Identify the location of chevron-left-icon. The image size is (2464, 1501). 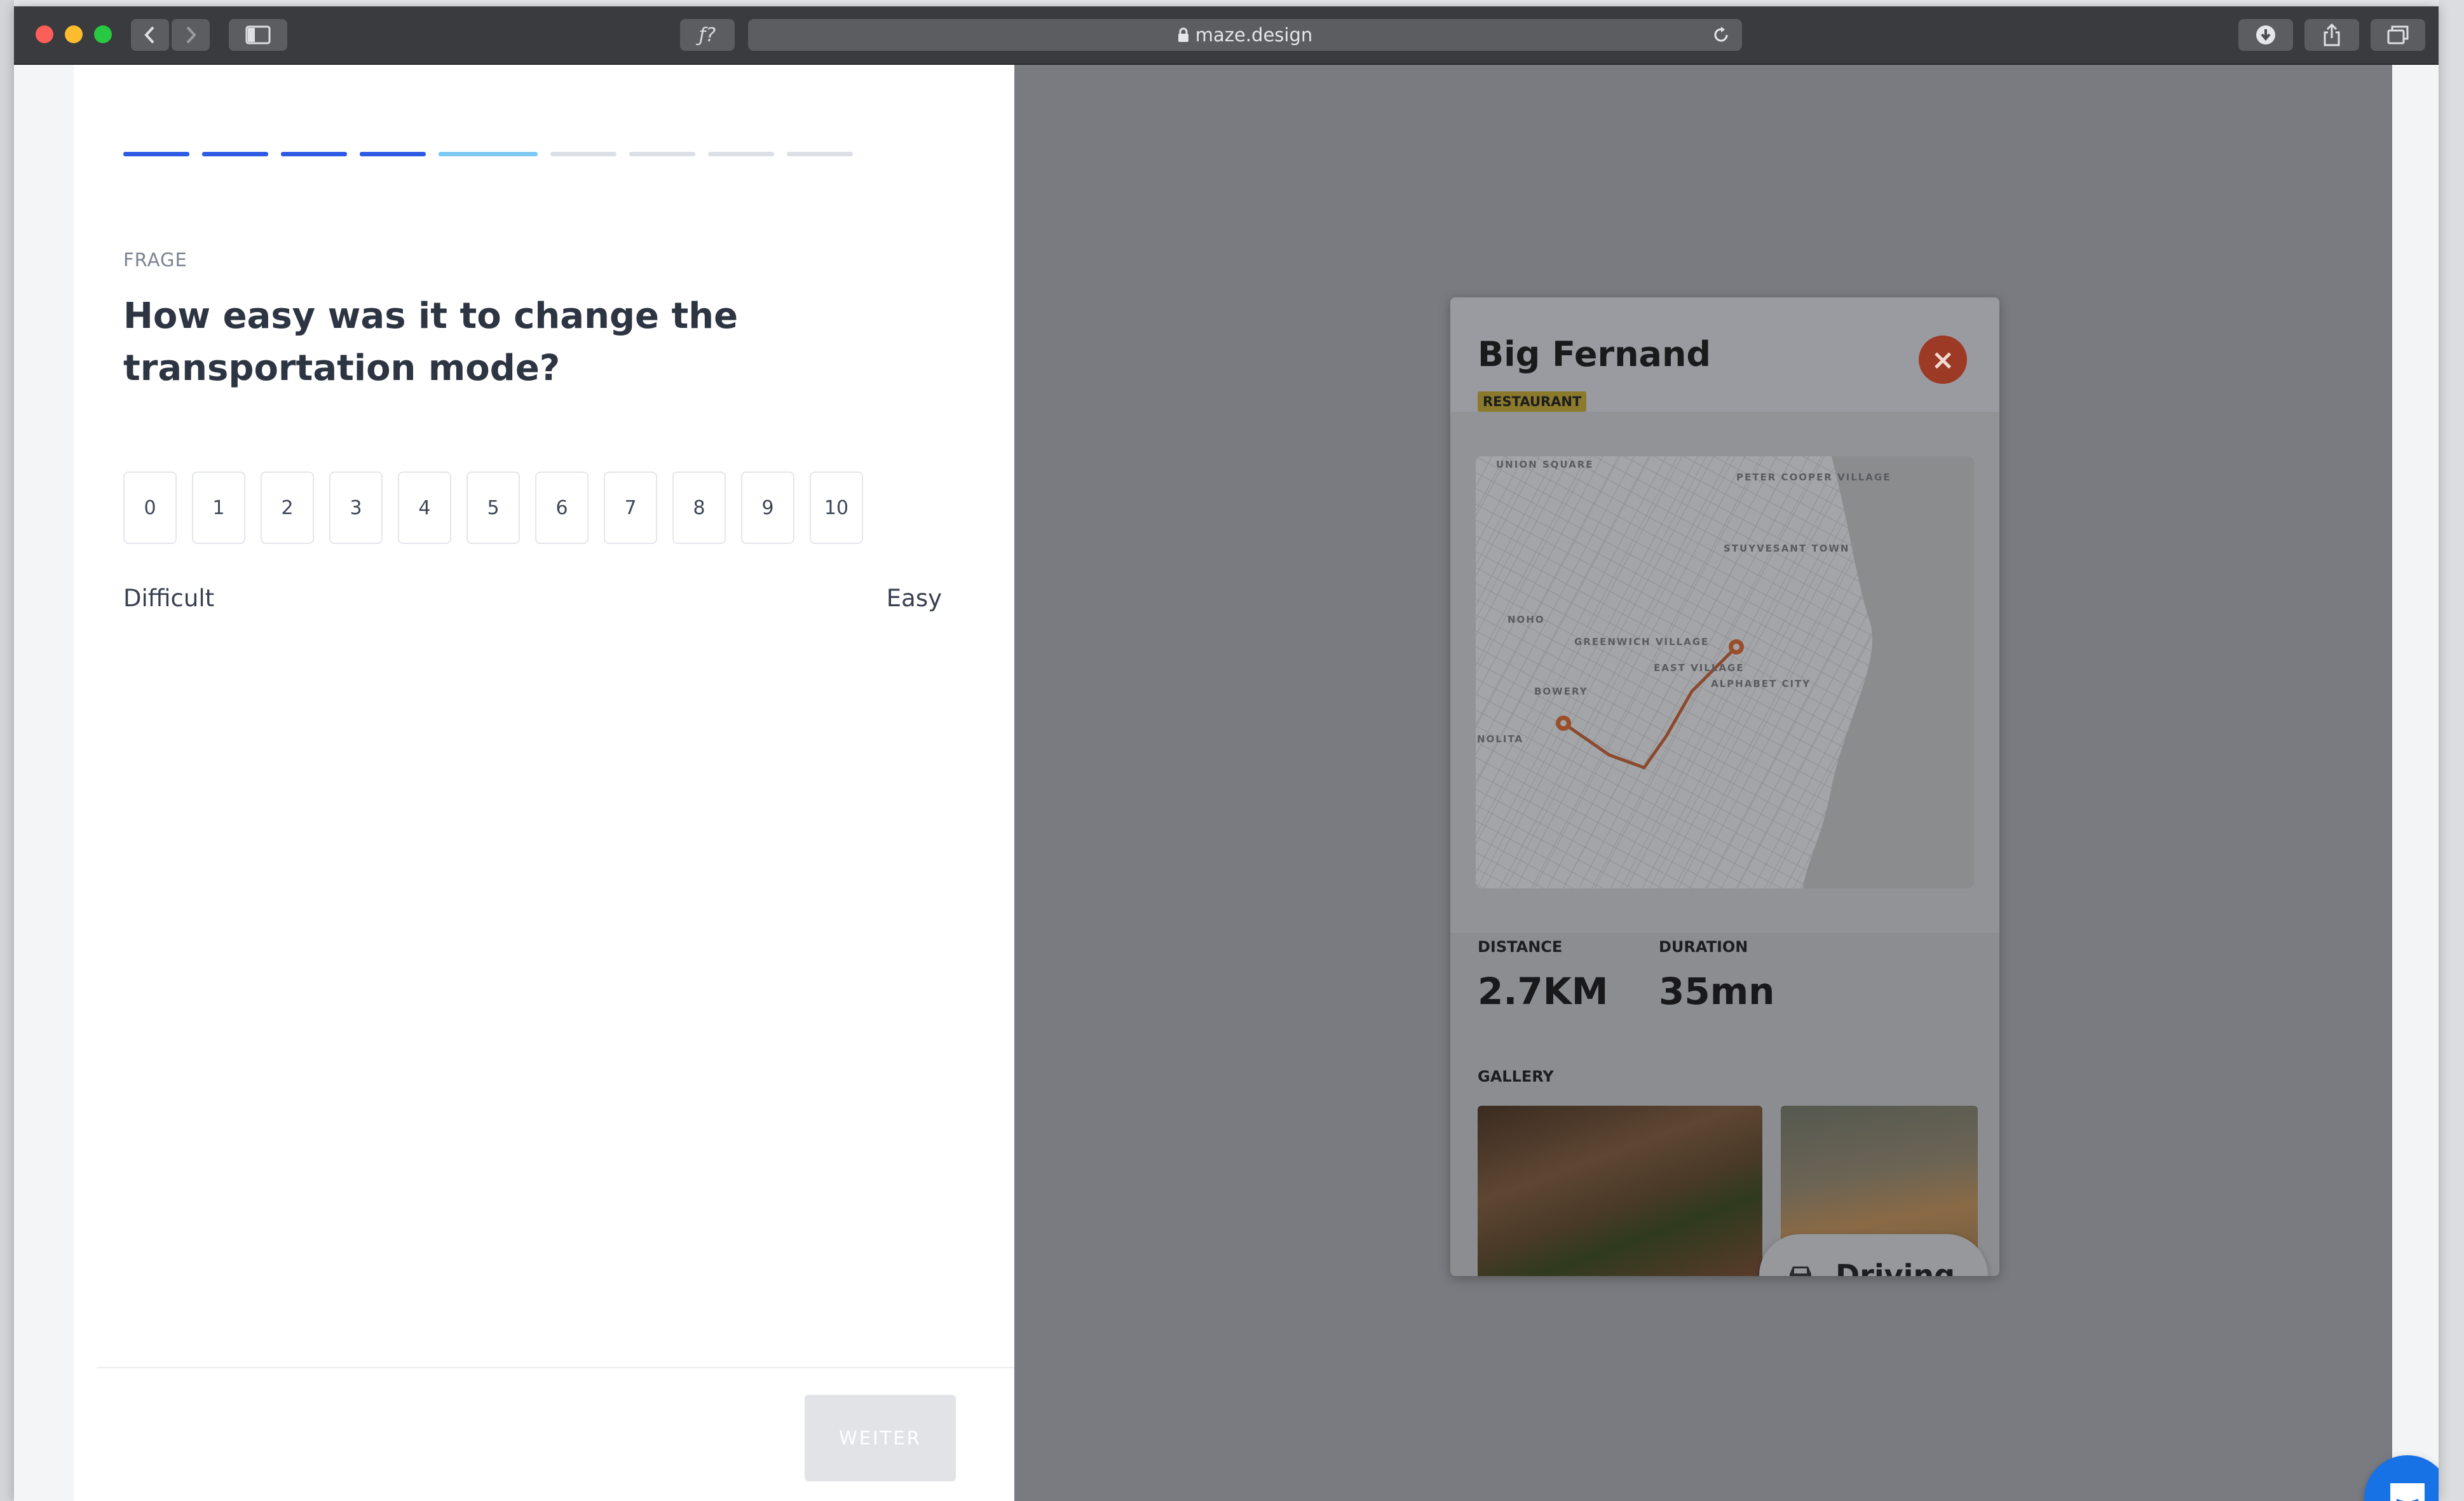
(149, 35).